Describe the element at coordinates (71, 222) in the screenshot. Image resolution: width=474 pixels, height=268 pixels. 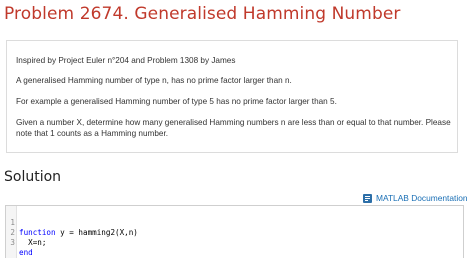
I see `code-line: 1 function y = hamming2(X,n)` at that location.